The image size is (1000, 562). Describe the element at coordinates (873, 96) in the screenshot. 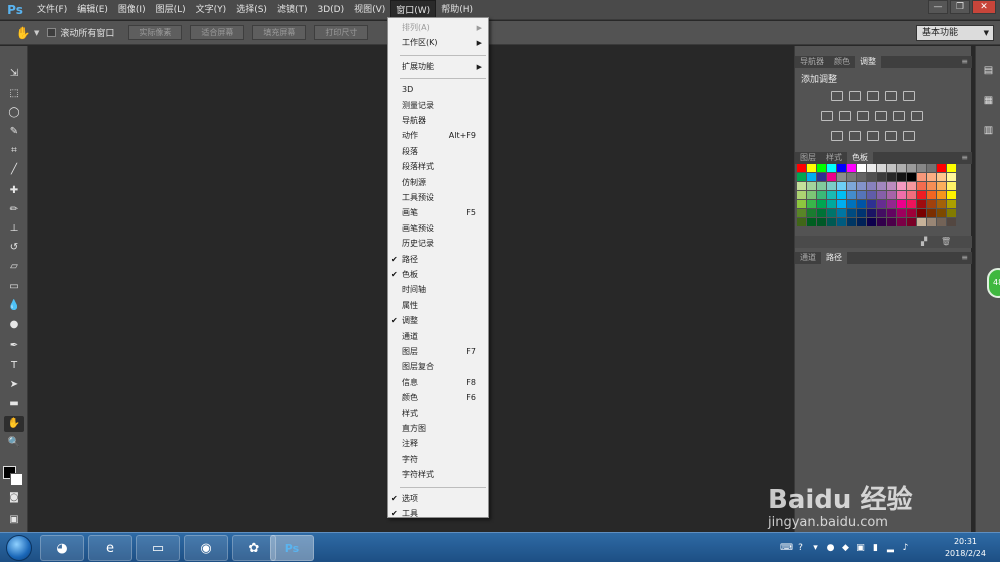

I see `curves-icon` at that location.